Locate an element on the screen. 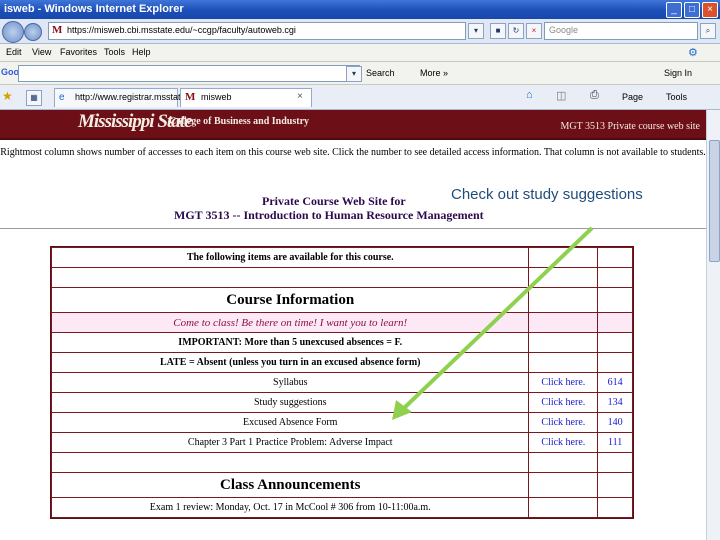  menu-tools: Tools is located at coordinates (114, 52).